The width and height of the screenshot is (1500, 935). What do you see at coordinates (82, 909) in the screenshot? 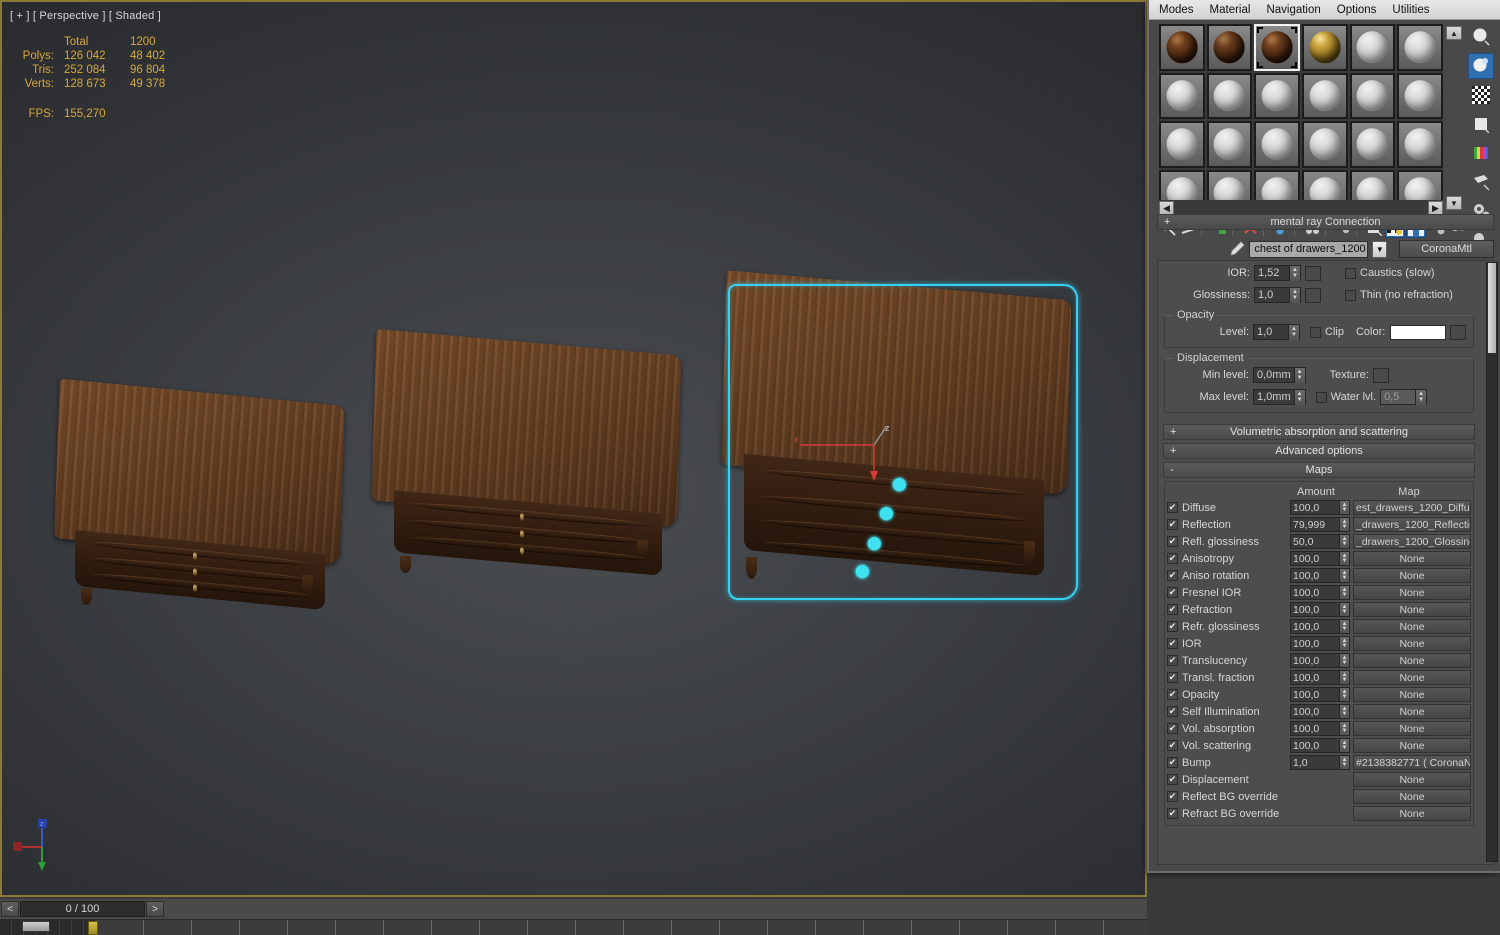
I see `current-frame-field: 0 / 100` at bounding box center [82, 909].